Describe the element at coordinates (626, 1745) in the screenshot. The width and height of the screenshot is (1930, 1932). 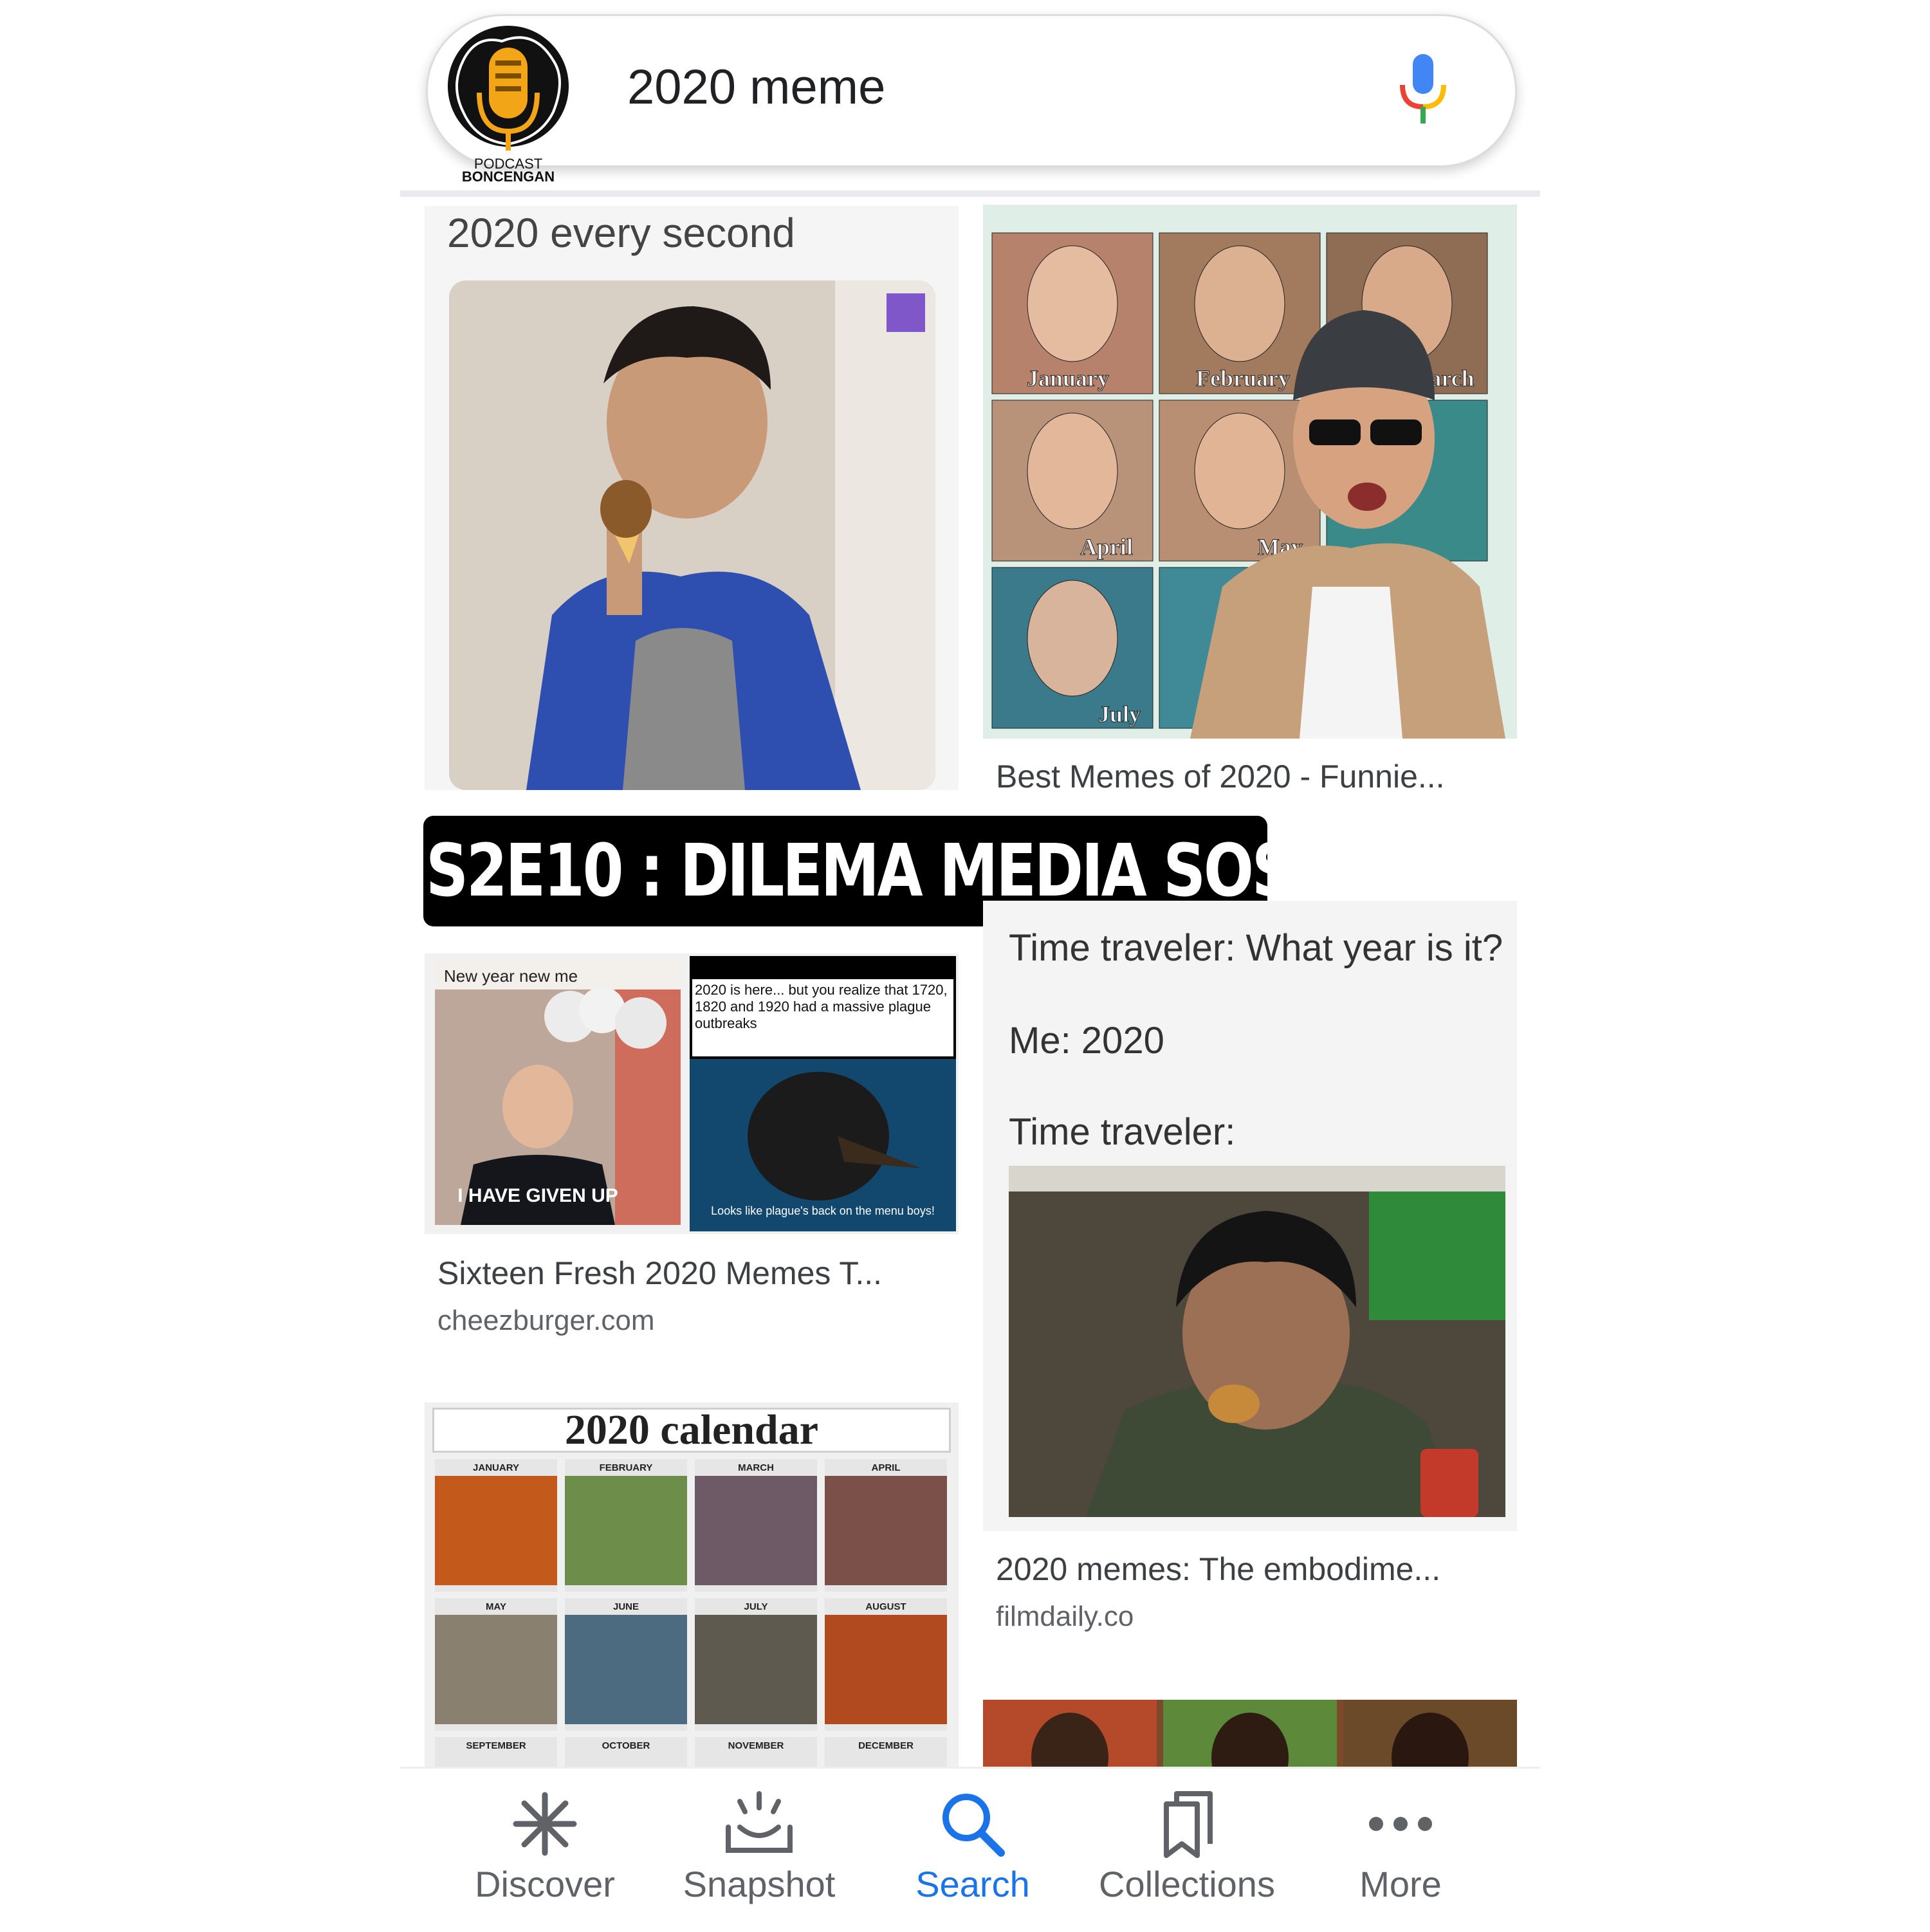
I see `calendar-month-label: OCTOBER` at that location.